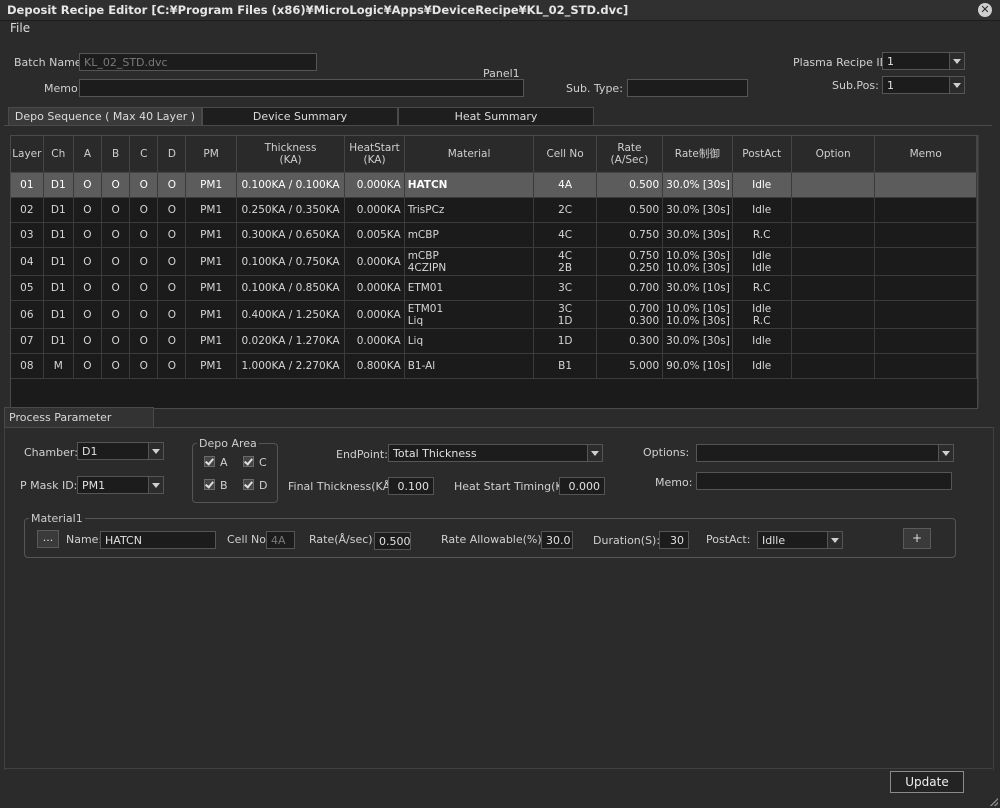 The height and width of the screenshot is (808, 1000). Describe the element at coordinates (923, 85) in the screenshot. I see `sub-pos-select: 1` at that location.